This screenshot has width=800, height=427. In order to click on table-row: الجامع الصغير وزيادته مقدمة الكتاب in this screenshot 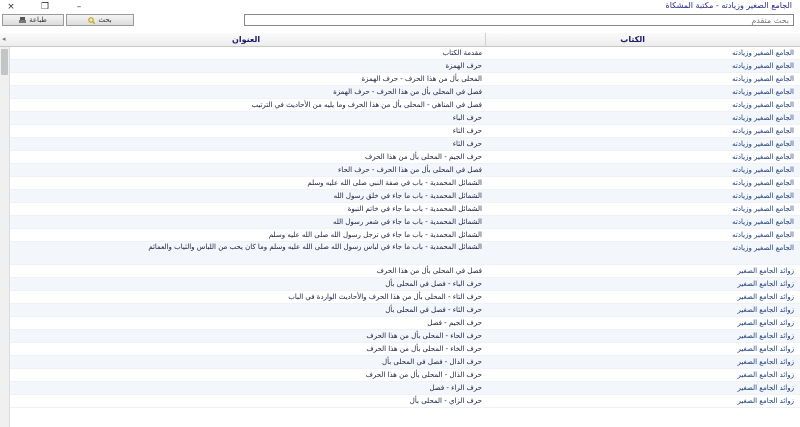, I will do `click(400, 53)`.